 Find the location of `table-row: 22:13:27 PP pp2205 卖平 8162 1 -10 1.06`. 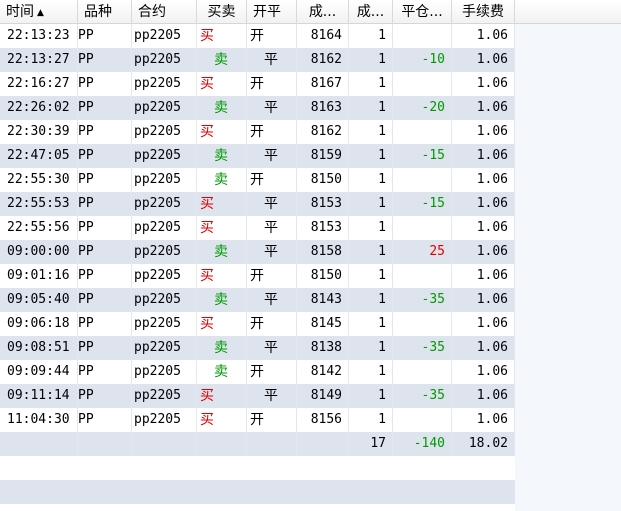

table-row: 22:13:27 PP pp2205 卖平 8162 1 -10 1.06 is located at coordinates (257, 60).